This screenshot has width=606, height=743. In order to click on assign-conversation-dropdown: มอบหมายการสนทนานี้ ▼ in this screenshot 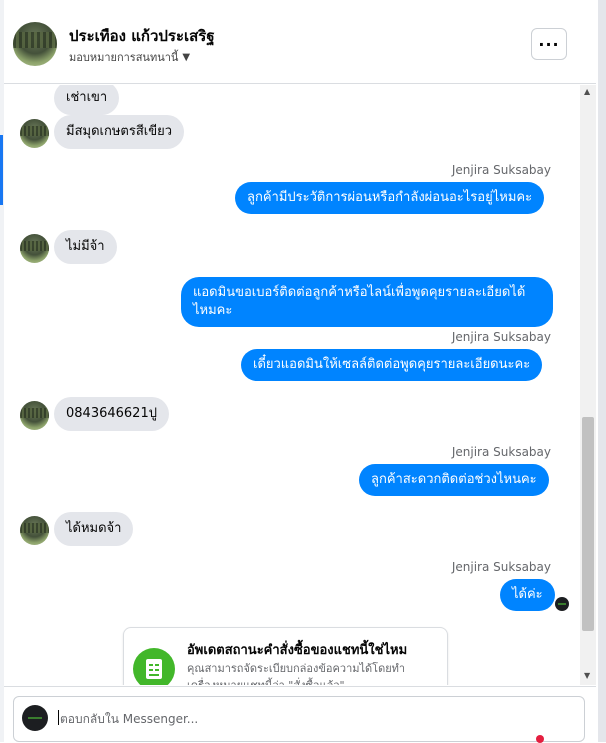, I will do `click(129, 57)`.